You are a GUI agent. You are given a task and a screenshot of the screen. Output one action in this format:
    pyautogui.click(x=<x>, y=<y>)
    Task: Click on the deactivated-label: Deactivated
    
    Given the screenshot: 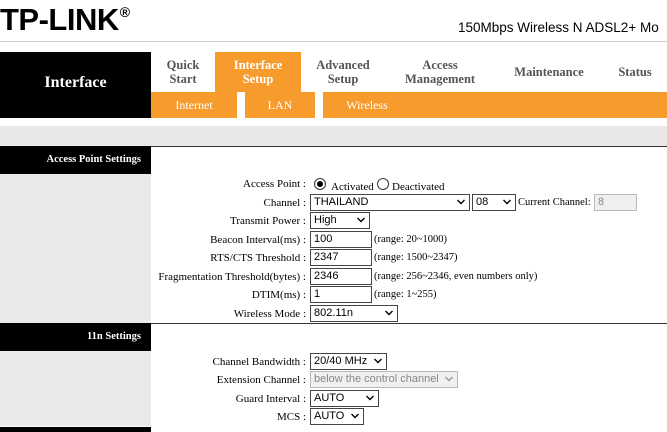 What is the action you would take?
    pyautogui.click(x=418, y=187)
    